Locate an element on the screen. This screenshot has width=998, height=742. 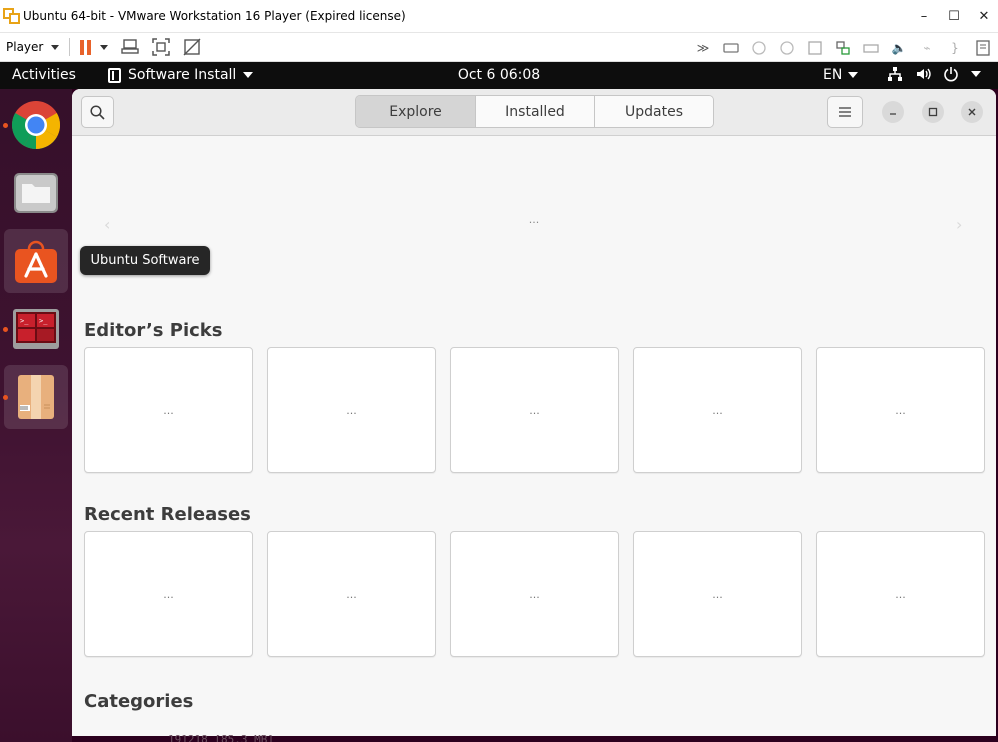
brackets-icon: } is located at coordinates (955, 48).